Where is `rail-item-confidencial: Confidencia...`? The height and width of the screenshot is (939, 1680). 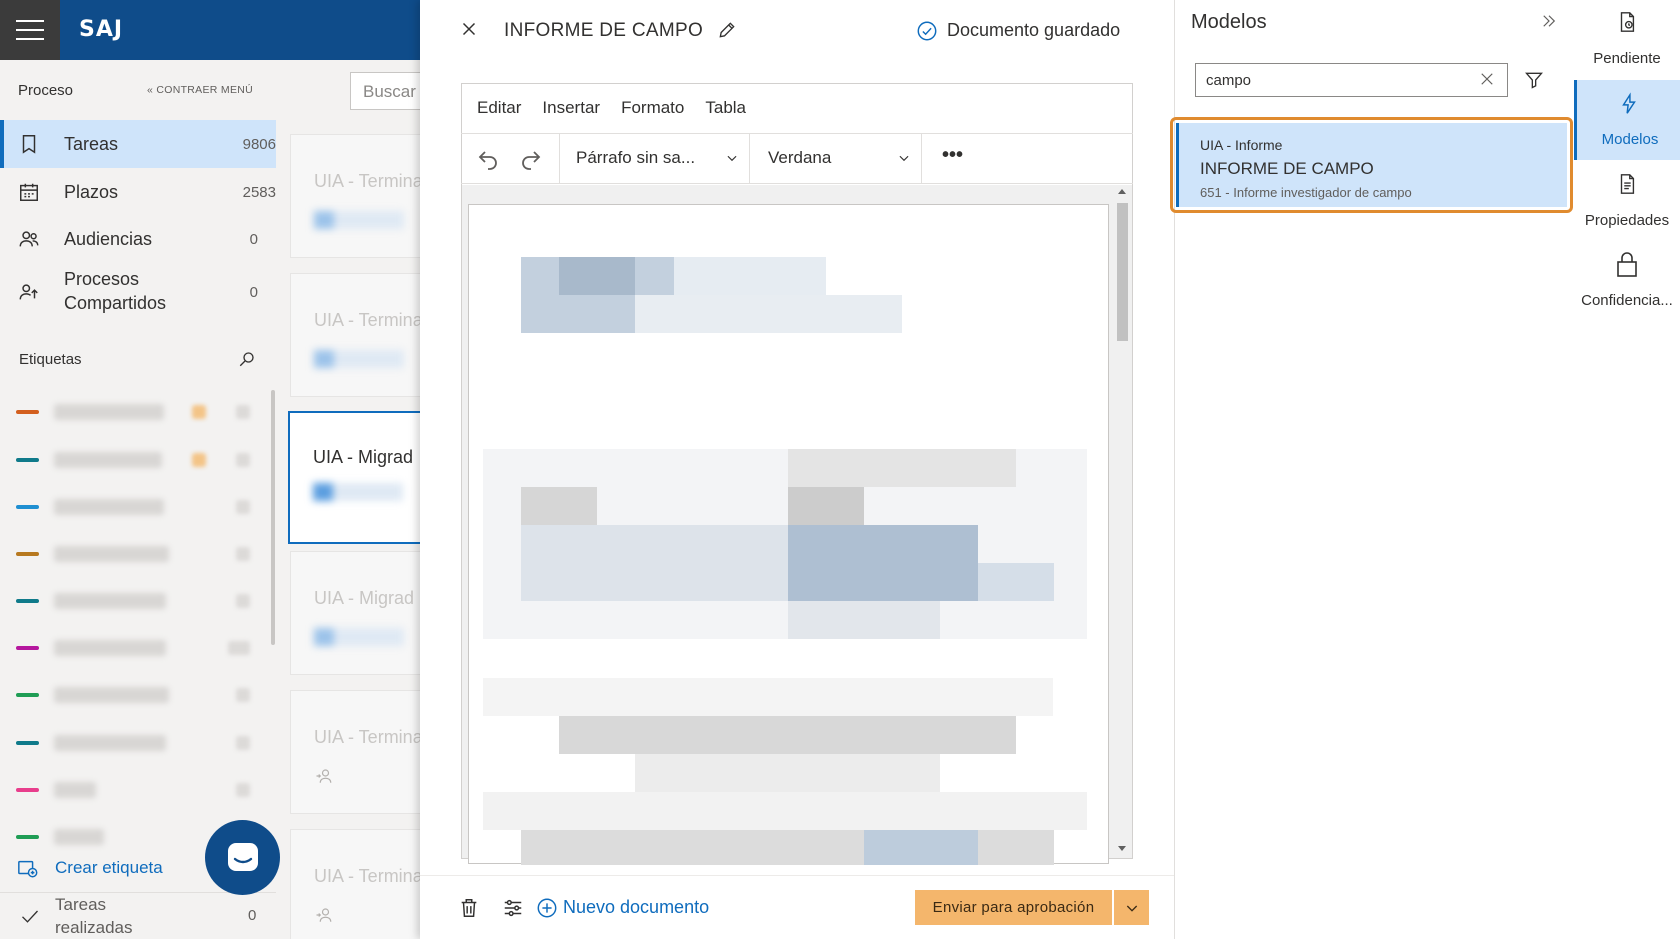 rail-item-confidencial: Confidencia... is located at coordinates (1627, 280).